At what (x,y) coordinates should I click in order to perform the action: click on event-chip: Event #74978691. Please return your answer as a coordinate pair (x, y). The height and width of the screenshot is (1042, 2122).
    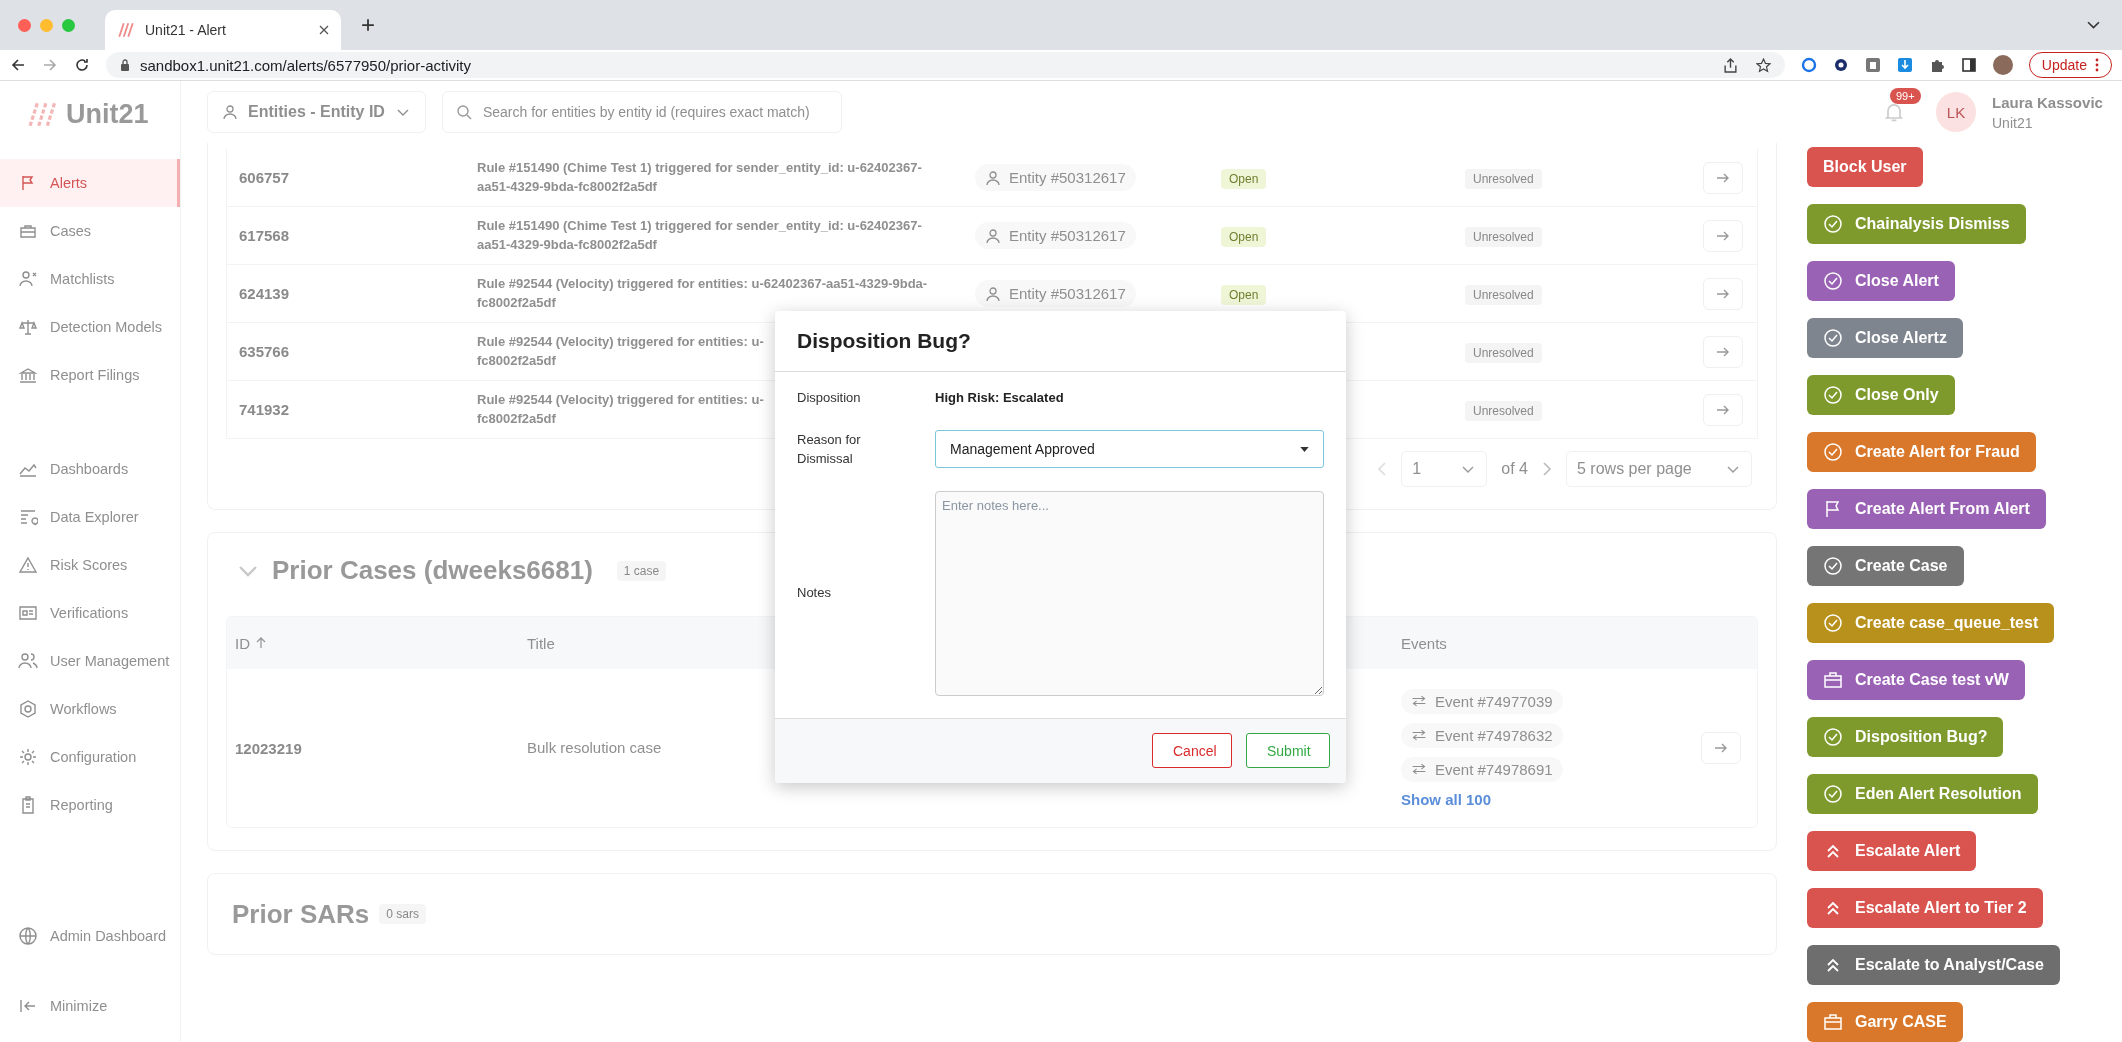
    Looking at the image, I should click on (1482, 769).